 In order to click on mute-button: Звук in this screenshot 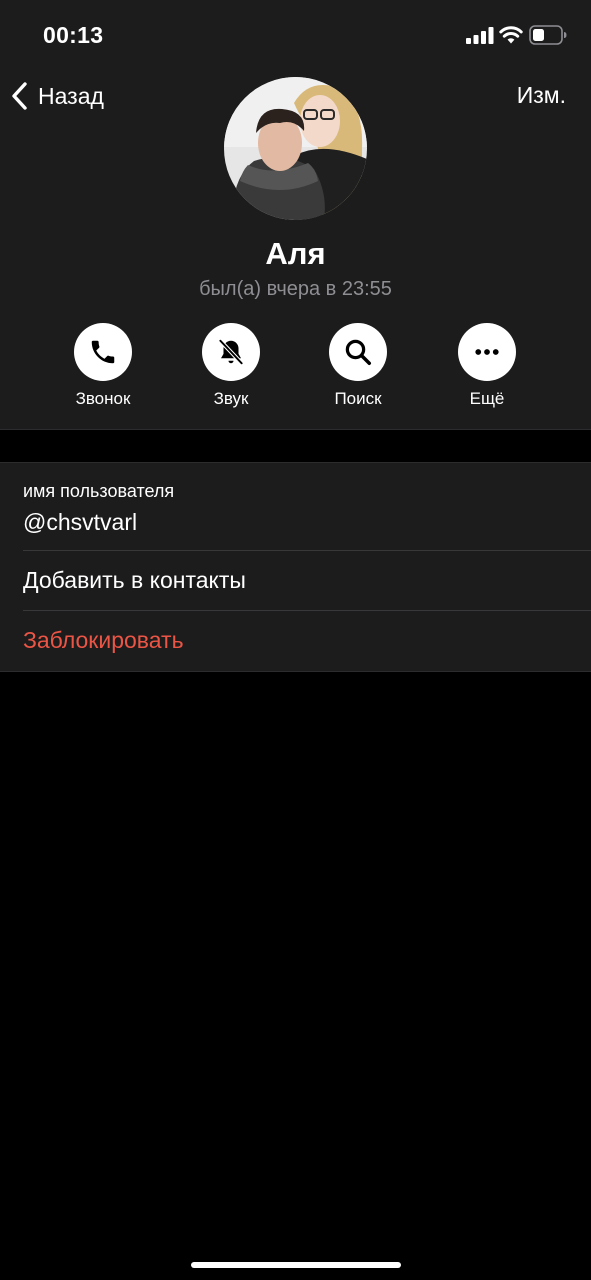, I will do `click(231, 366)`.